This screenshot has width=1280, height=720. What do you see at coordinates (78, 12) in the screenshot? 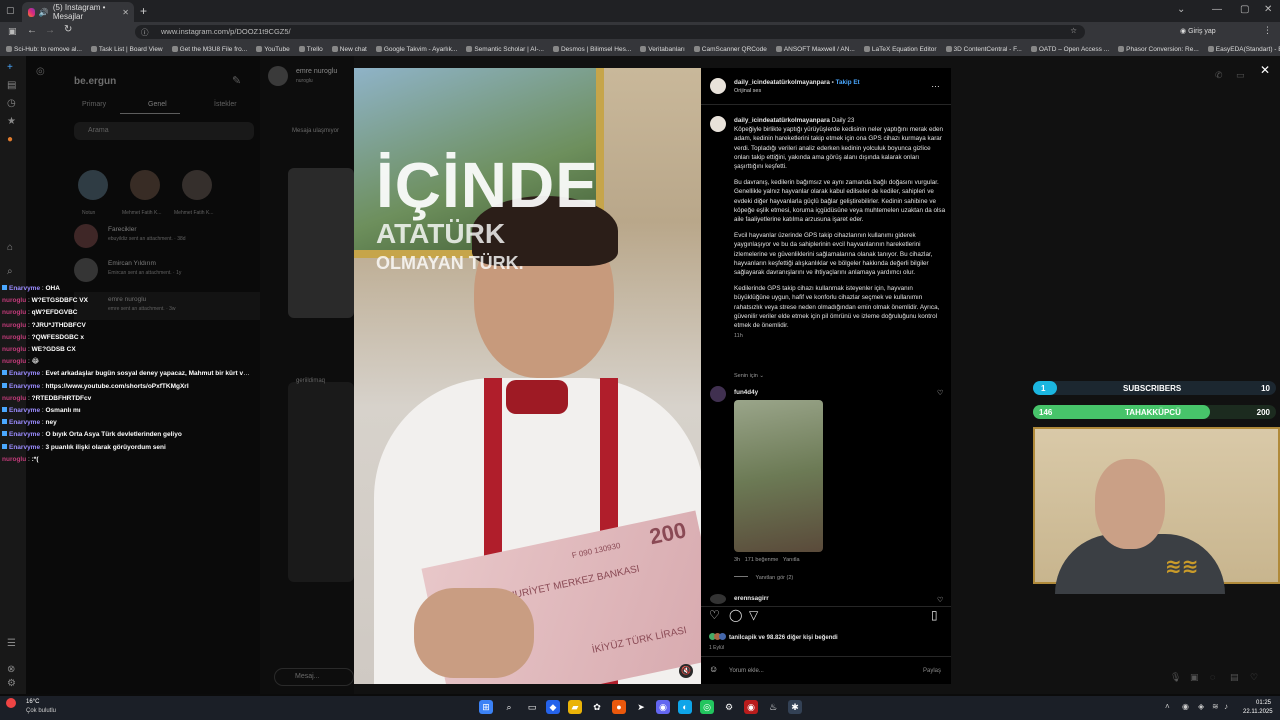
I see `browser-tab-instagram: 🔊 (5) Instagram • Mesajlar ✕` at bounding box center [78, 12].